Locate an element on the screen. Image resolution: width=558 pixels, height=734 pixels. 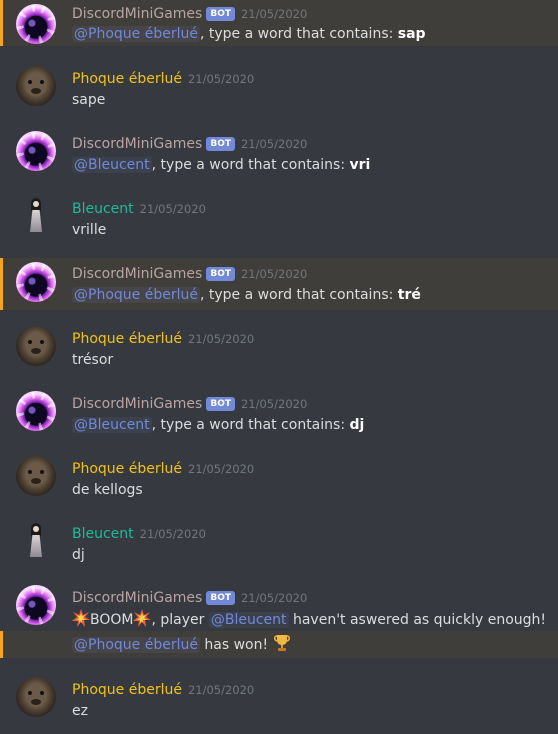
message-content: @Bleucent, type a word that contains: dj is located at coordinates (218, 425).